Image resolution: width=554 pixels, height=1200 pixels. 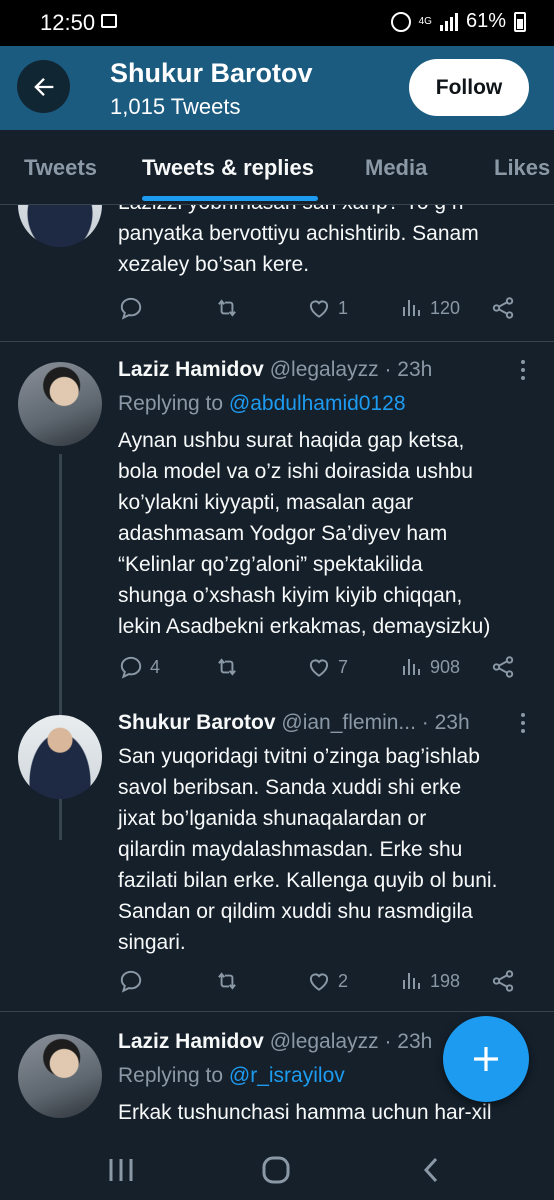 What do you see at coordinates (343, 666) in the screenshot?
I see `like-count: 7` at bounding box center [343, 666].